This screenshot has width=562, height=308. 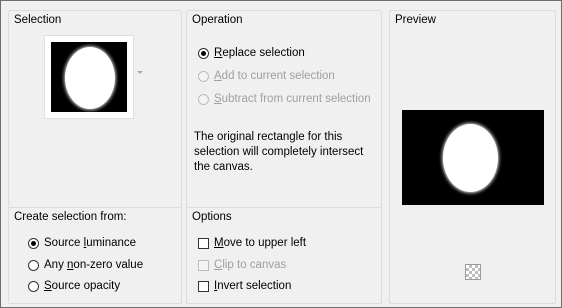 I want to click on radio-label: Source opacity, so click(x=82, y=286).